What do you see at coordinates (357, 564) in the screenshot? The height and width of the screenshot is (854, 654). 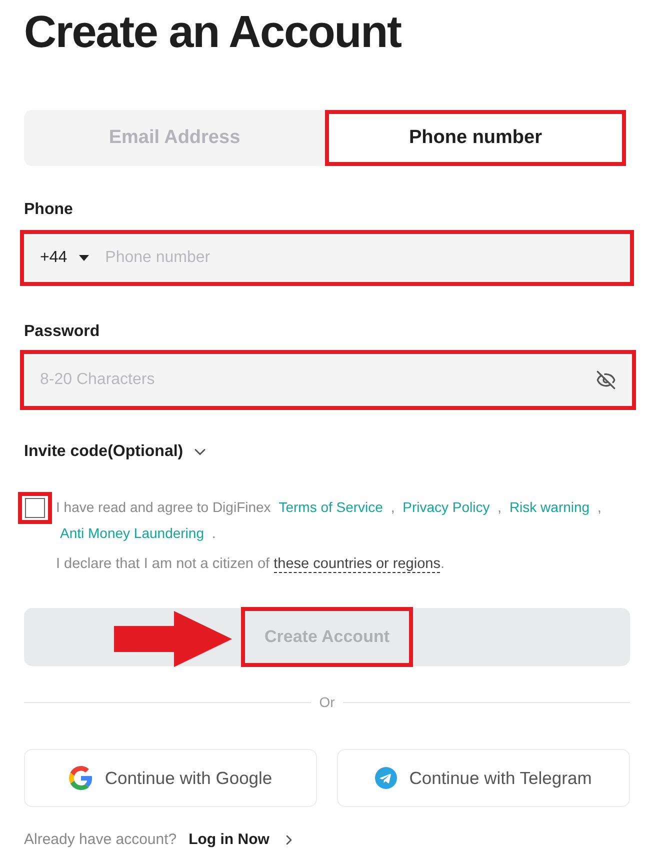 I see `countries-link: these countries or regions` at bounding box center [357, 564].